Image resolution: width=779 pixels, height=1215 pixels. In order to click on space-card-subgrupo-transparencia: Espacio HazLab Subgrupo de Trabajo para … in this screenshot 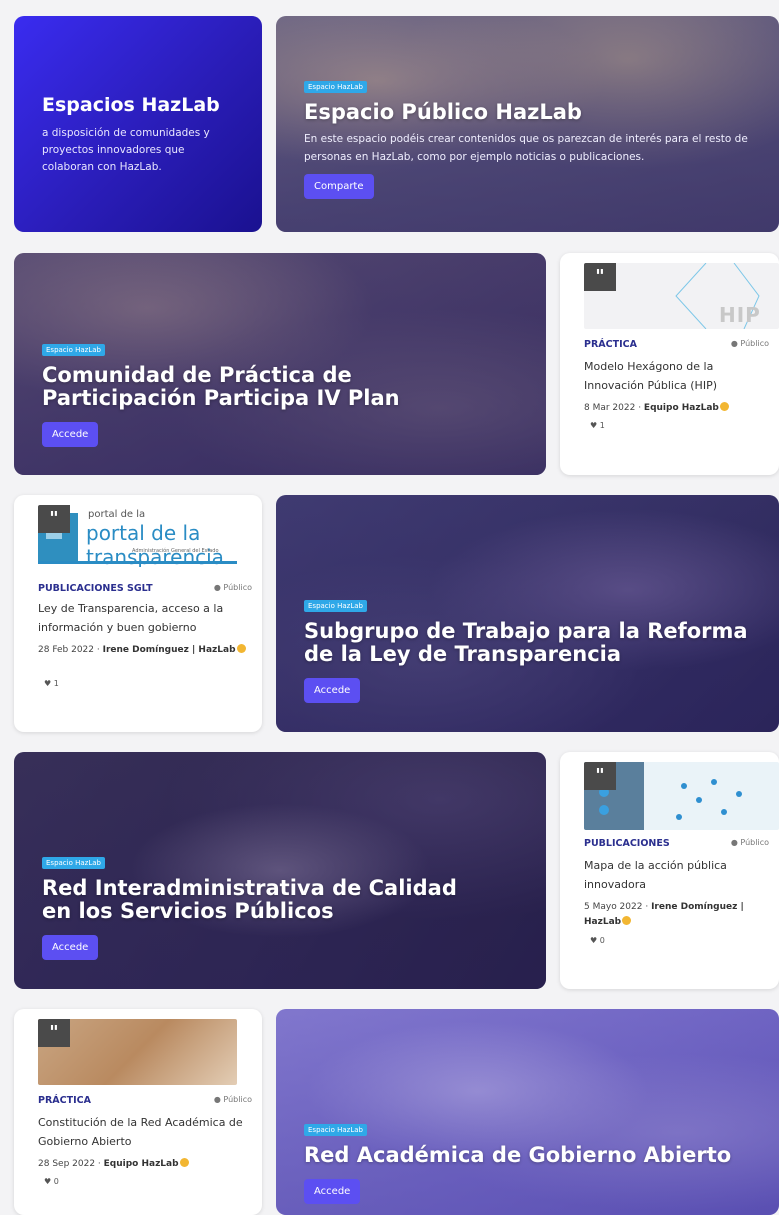, I will do `click(527, 613)`.